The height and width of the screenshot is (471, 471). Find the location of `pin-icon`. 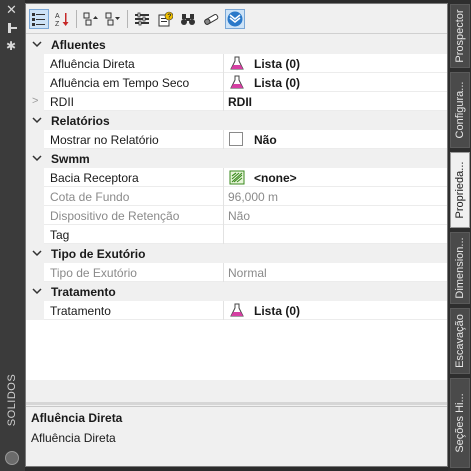

pin-icon is located at coordinates (12, 28).